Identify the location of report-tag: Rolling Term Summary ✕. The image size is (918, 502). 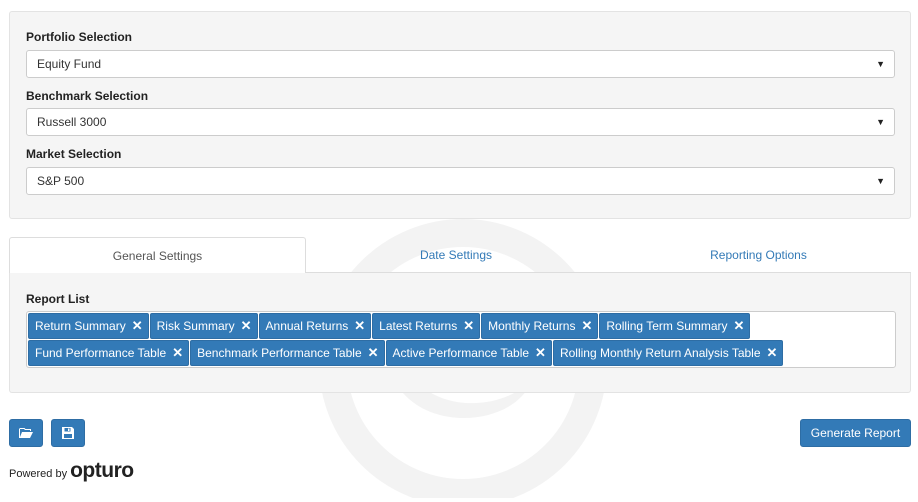
(675, 326).